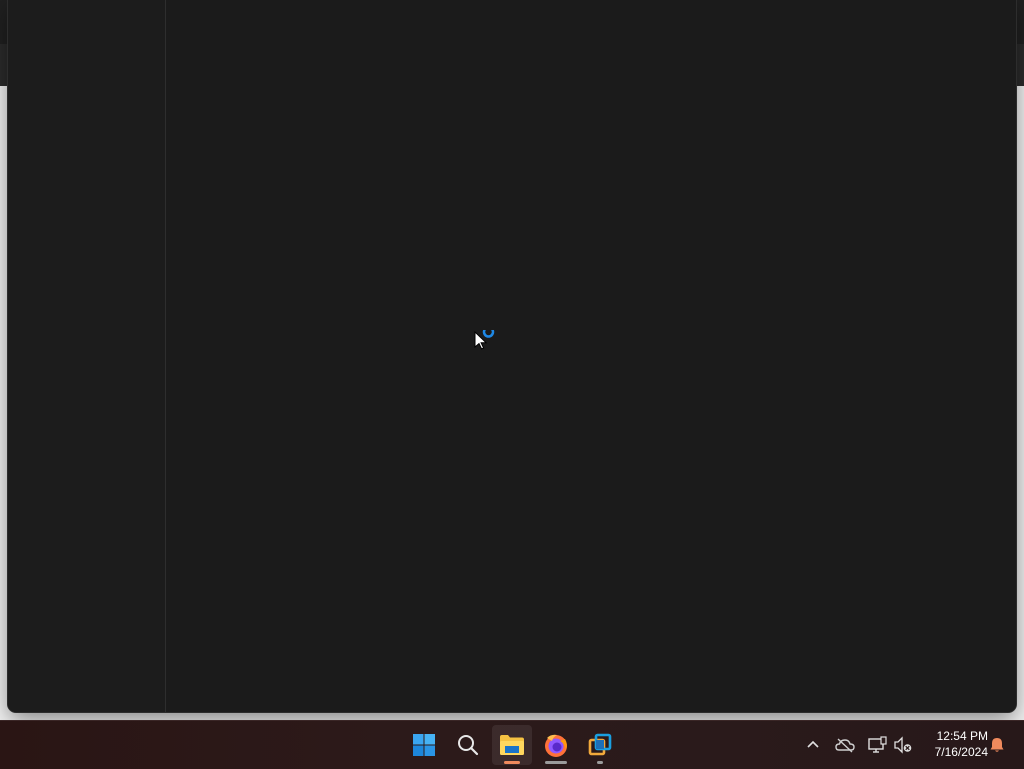  Describe the element at coordinates (87, 356) in the screenshot. I see `navigation-pane` at that location.